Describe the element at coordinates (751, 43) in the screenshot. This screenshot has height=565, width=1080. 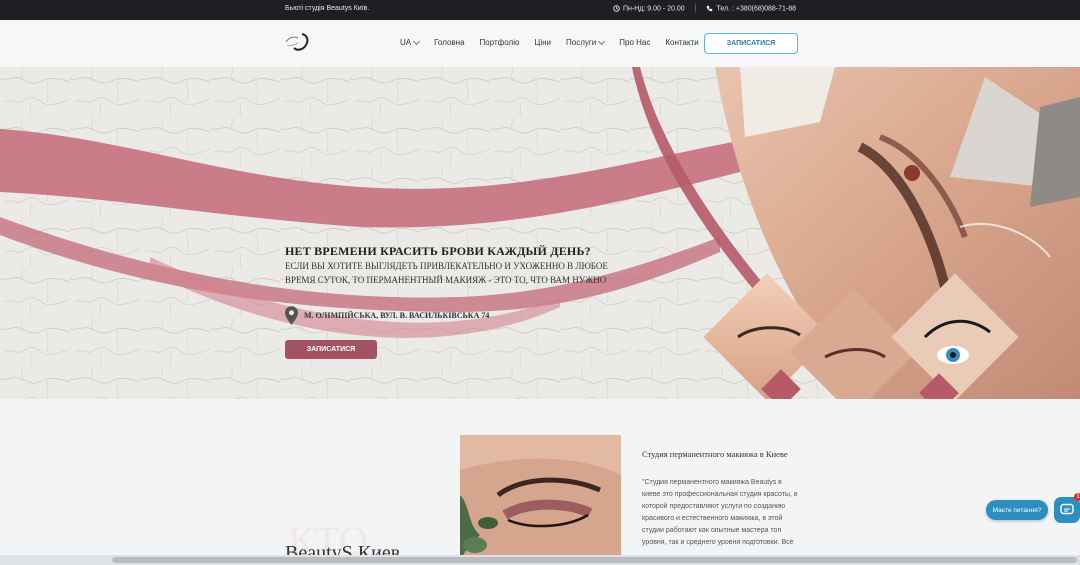
I see `signup-button-nav: ЗАПИСАТИСЯ` at that location.